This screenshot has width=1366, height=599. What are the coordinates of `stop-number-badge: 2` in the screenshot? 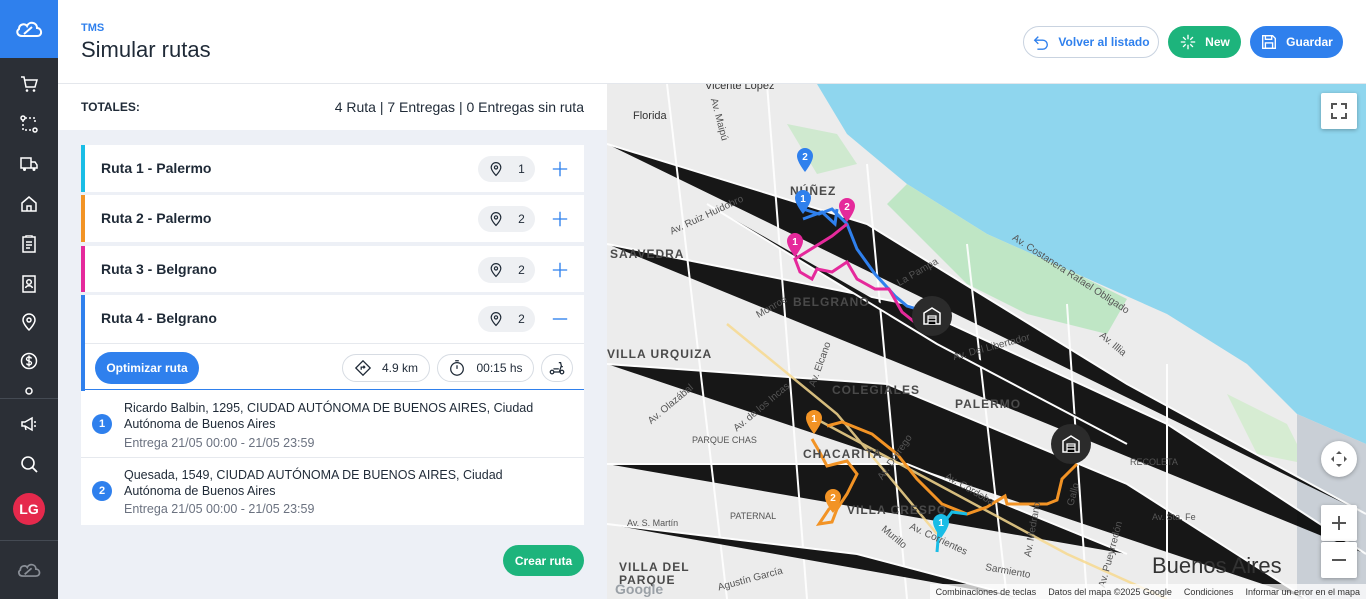 It's located at (102, 491).